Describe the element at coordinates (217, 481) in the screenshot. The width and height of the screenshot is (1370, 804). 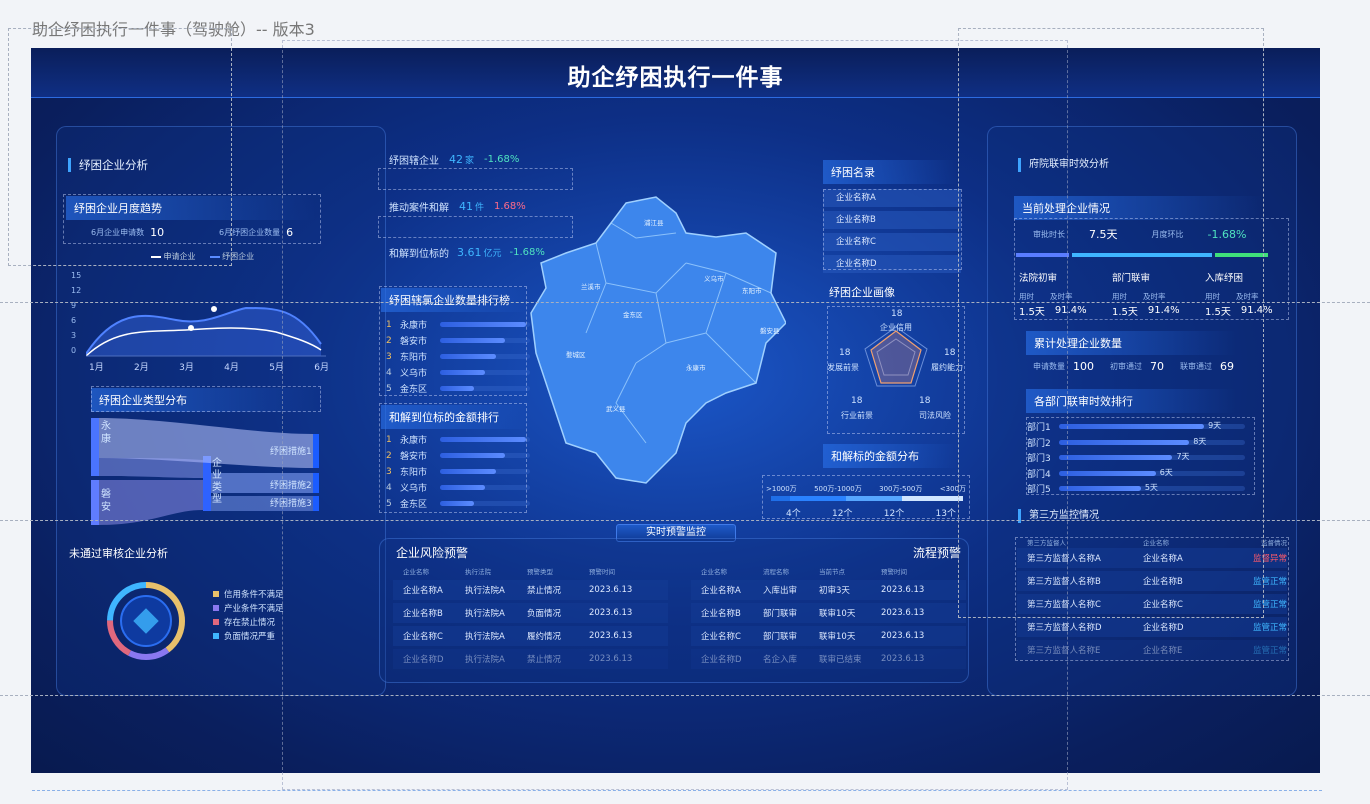
I see `sankey-label-type: 企业类型` at that location.